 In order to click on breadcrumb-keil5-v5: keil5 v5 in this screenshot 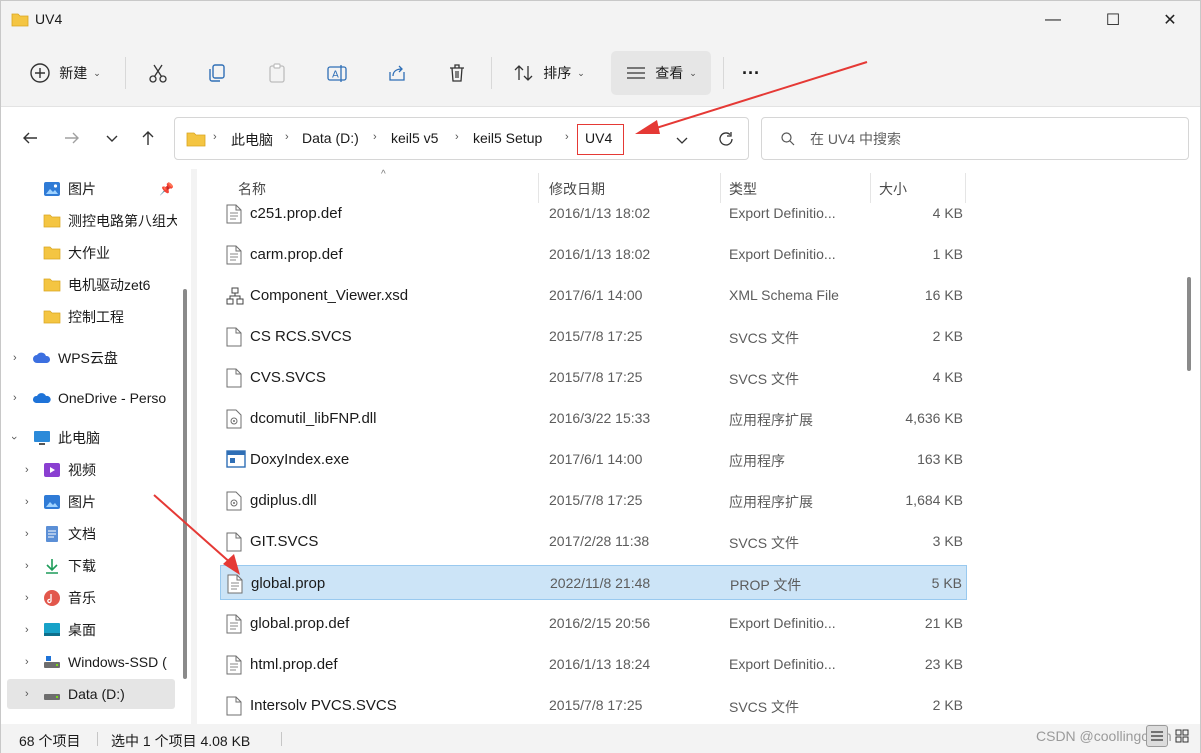, I will do `click(414, 138)`.